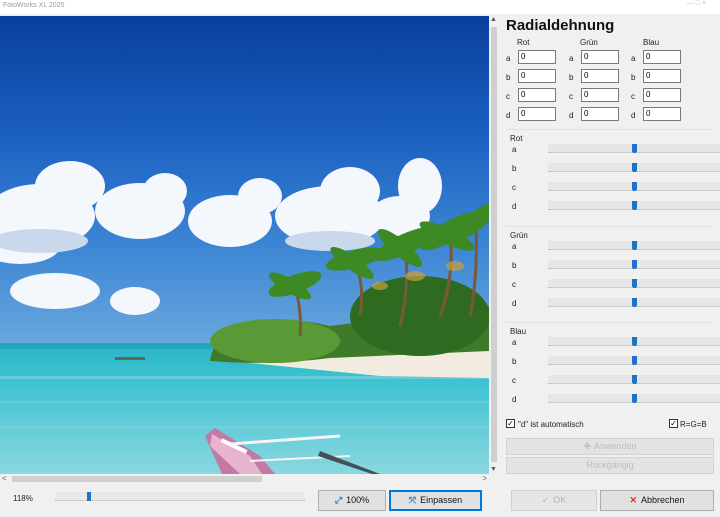 The height and width of the screenshot is (517, 720). What do you see at coordinates (493, 19) in the screenshot?
I see `scroll-up-icon: ▲` at bounding box center [493, 19].